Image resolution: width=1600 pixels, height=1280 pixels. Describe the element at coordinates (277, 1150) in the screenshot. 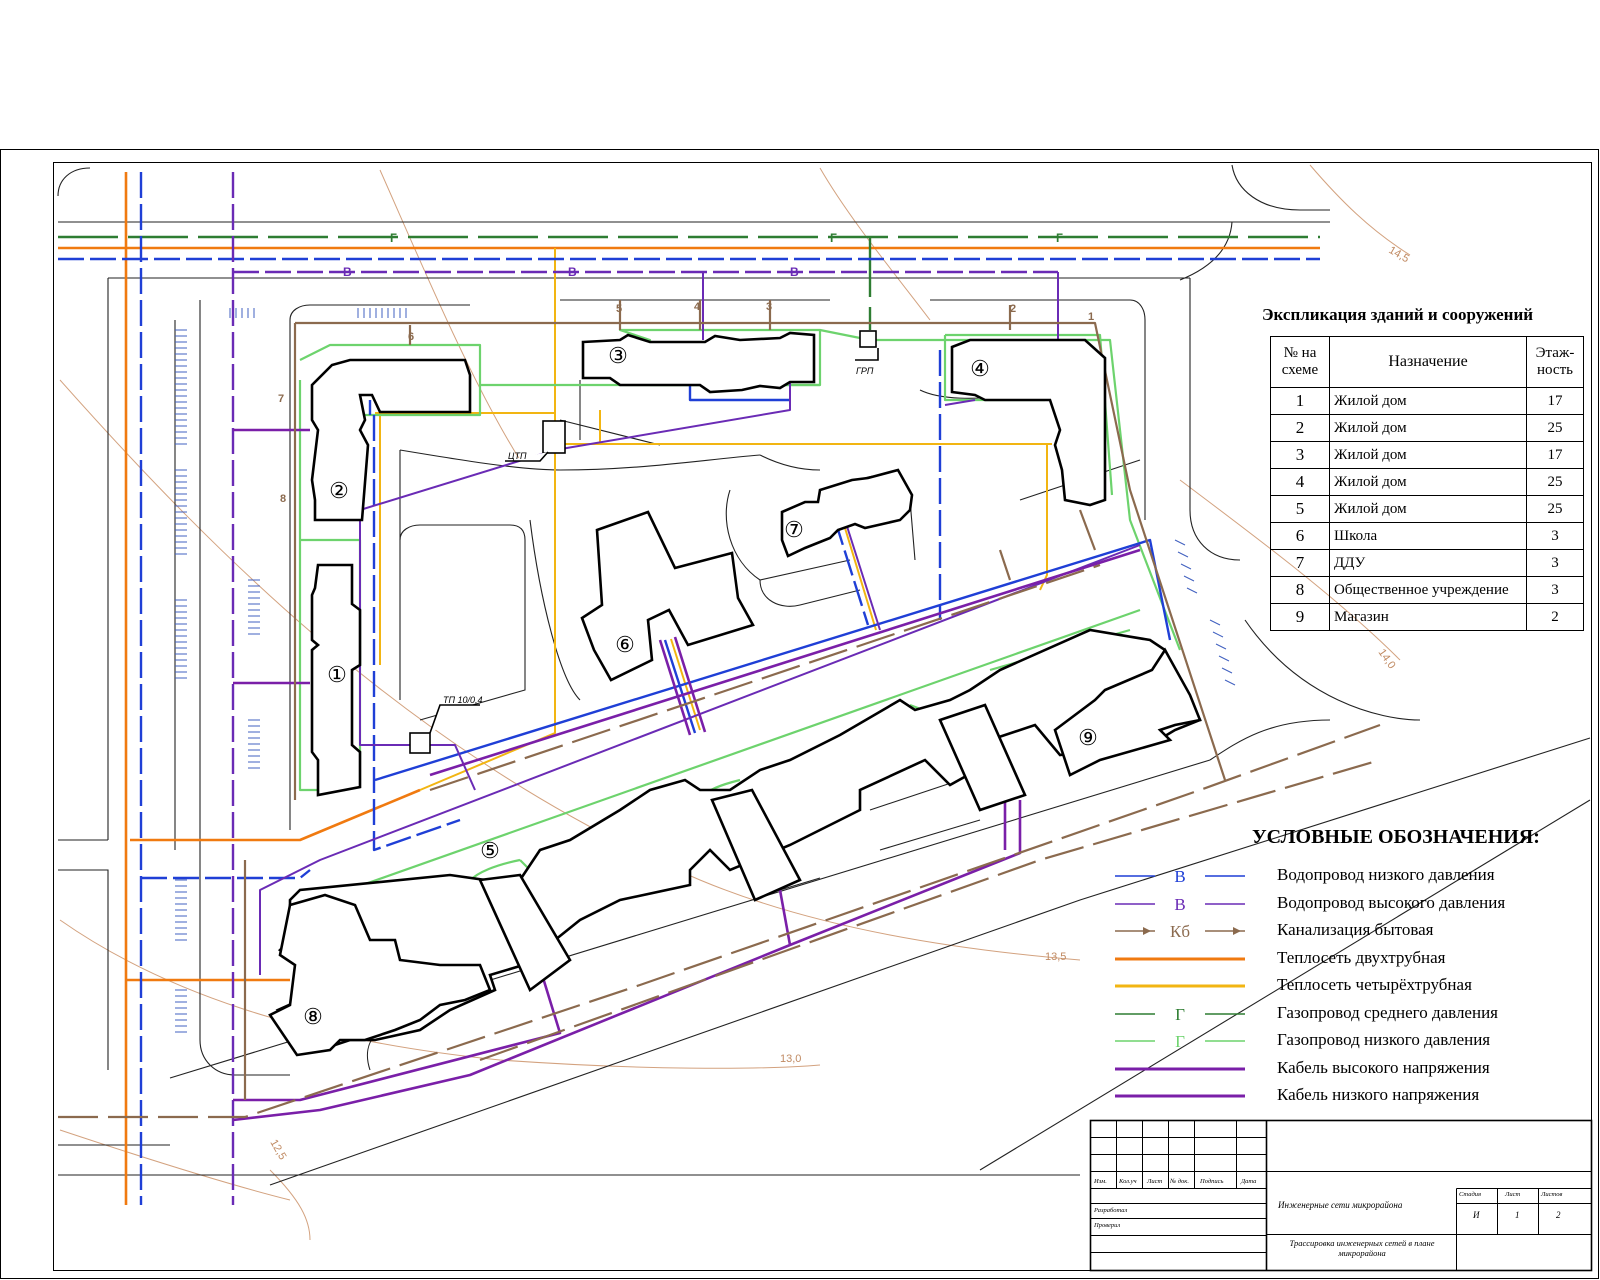

I see `contour-label: 12,5` at that location.